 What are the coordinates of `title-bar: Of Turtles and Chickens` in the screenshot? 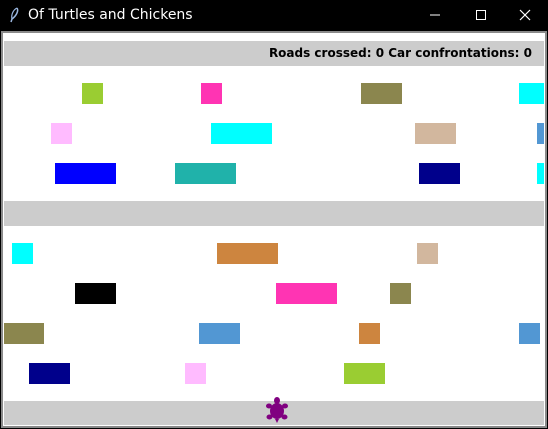 It's located at (274, 15).